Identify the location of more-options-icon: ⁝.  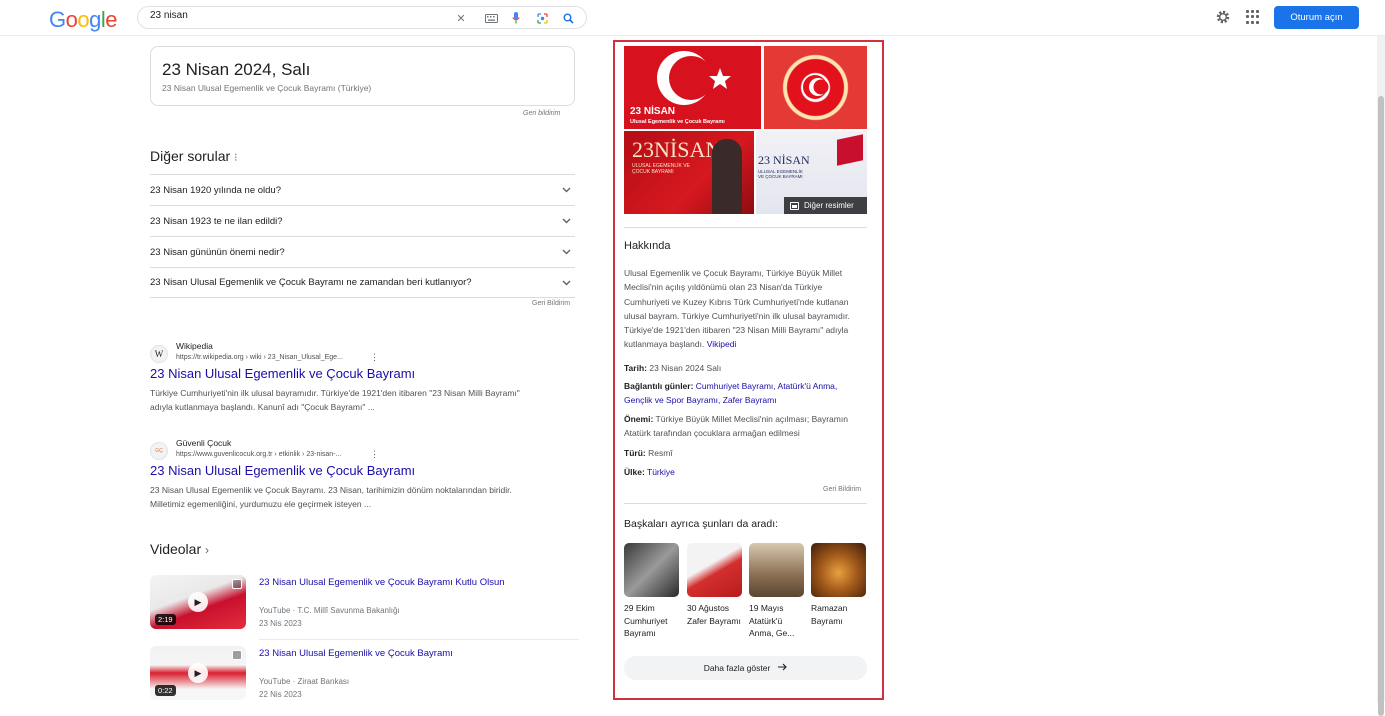
(236, 158).